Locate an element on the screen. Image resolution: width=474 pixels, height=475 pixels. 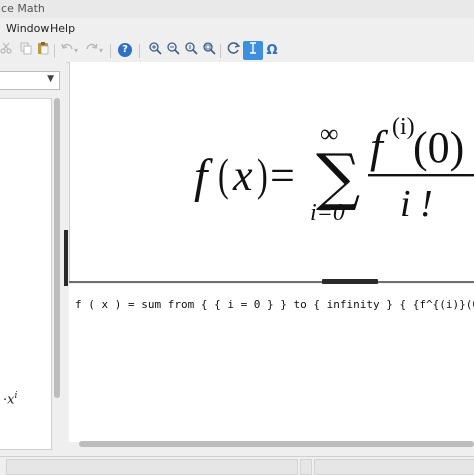
help-icon: ? is located at coordinates (125, 50).